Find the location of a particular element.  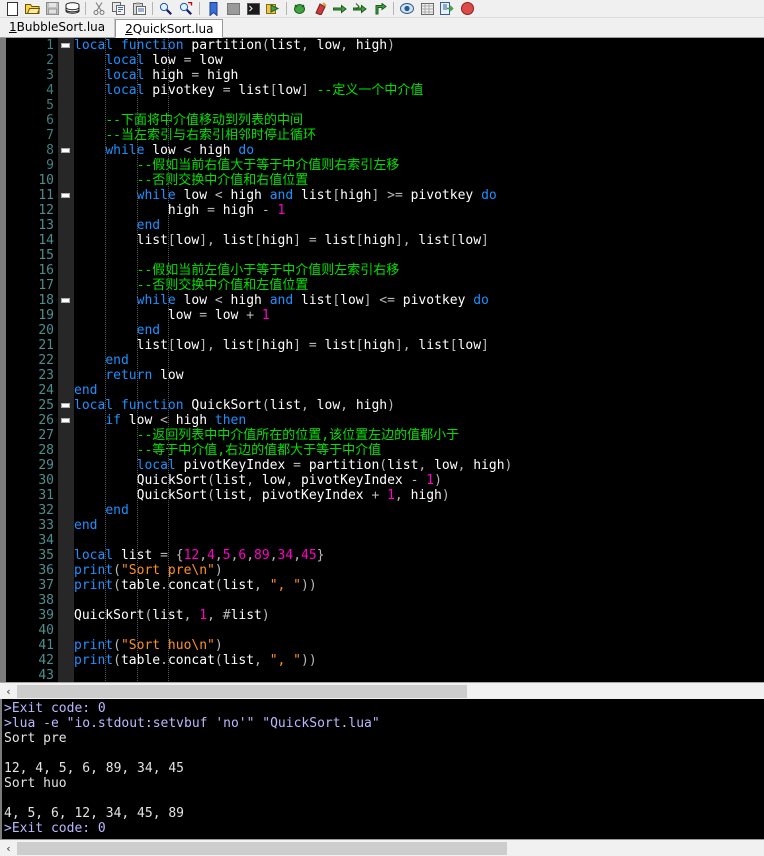

step-into-icon is located at coordinates (360, 8).